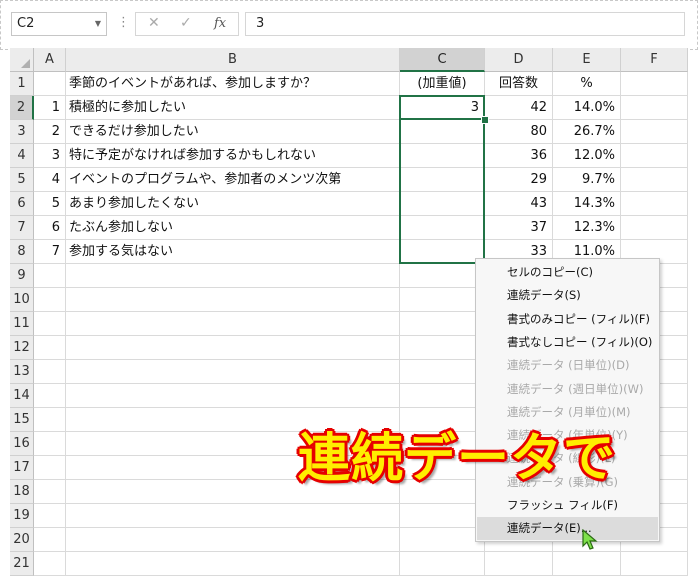 The width and height of the screenshot is (698, 576). Describe the element at coordinates (519, 60) in the screenshot. I see `column-header-d: D` at that location.